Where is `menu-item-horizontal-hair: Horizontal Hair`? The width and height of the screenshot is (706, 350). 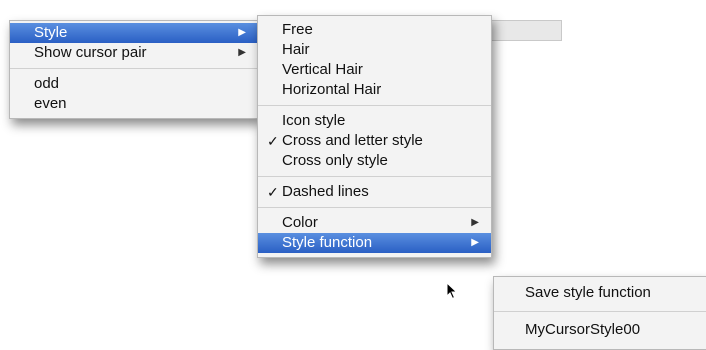
menu-item-horizontal-hair: Horizontal Hair is located at coordinates (374, 90).